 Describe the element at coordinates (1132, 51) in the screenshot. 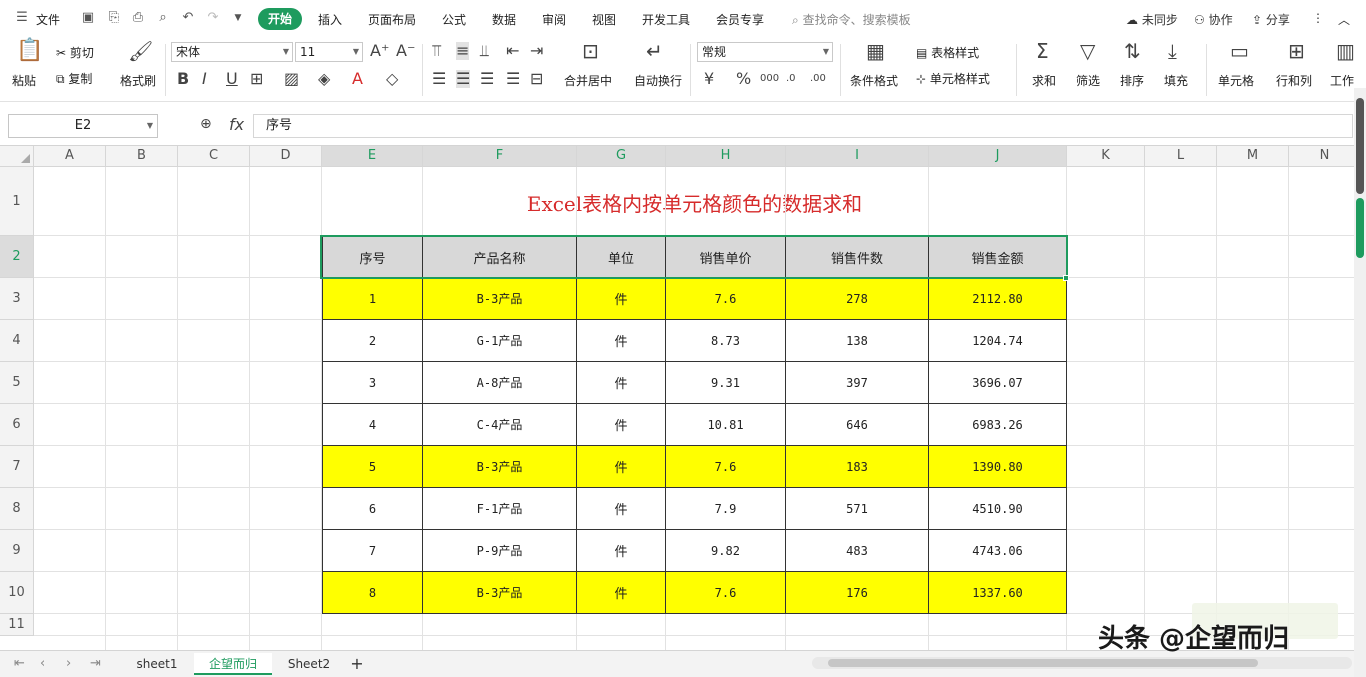

I see `sort-icon: ⇅` at that location.